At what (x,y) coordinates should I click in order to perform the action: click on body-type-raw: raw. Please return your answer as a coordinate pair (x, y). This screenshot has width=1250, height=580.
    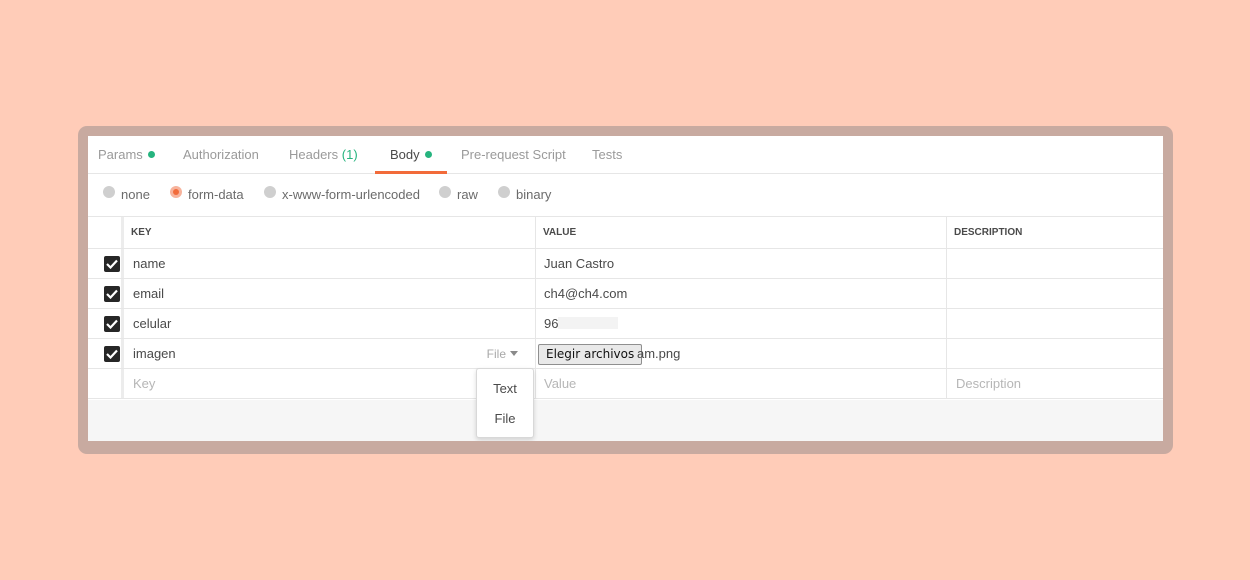
    Looking at the image, I should click on (458, 195).